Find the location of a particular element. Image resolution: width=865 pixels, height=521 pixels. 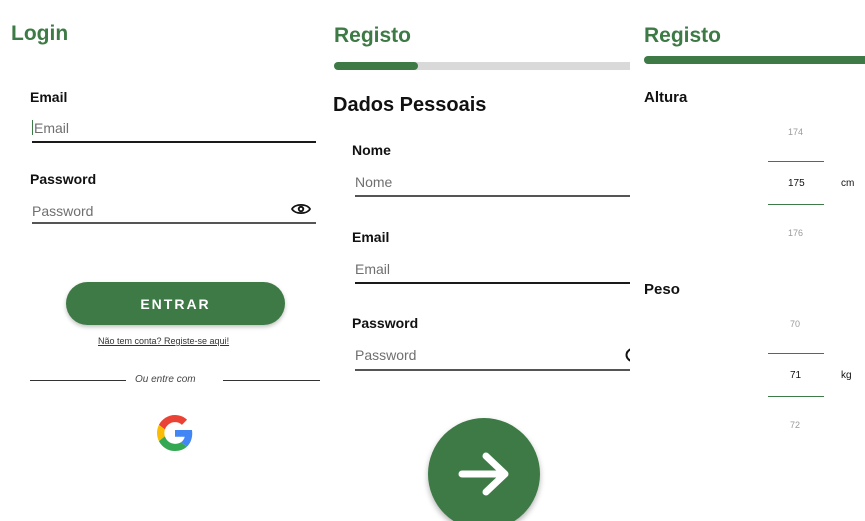

register-link: Não tem conta? Registe-se aqui! is located at coordinates (163, 341).